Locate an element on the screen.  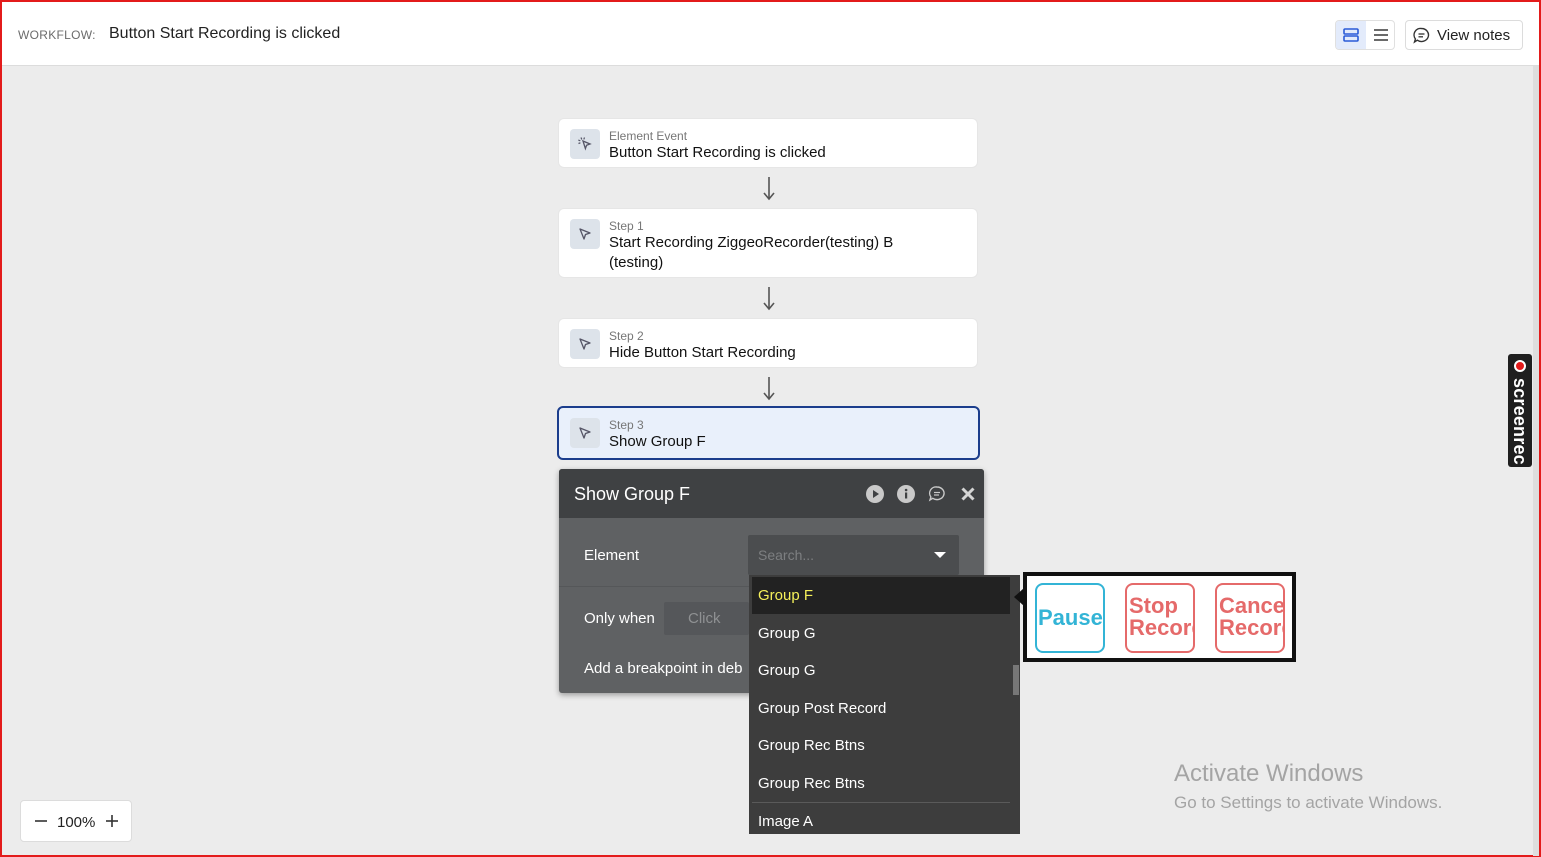
step-name: Show Group F is located at coordinates (657, 441).